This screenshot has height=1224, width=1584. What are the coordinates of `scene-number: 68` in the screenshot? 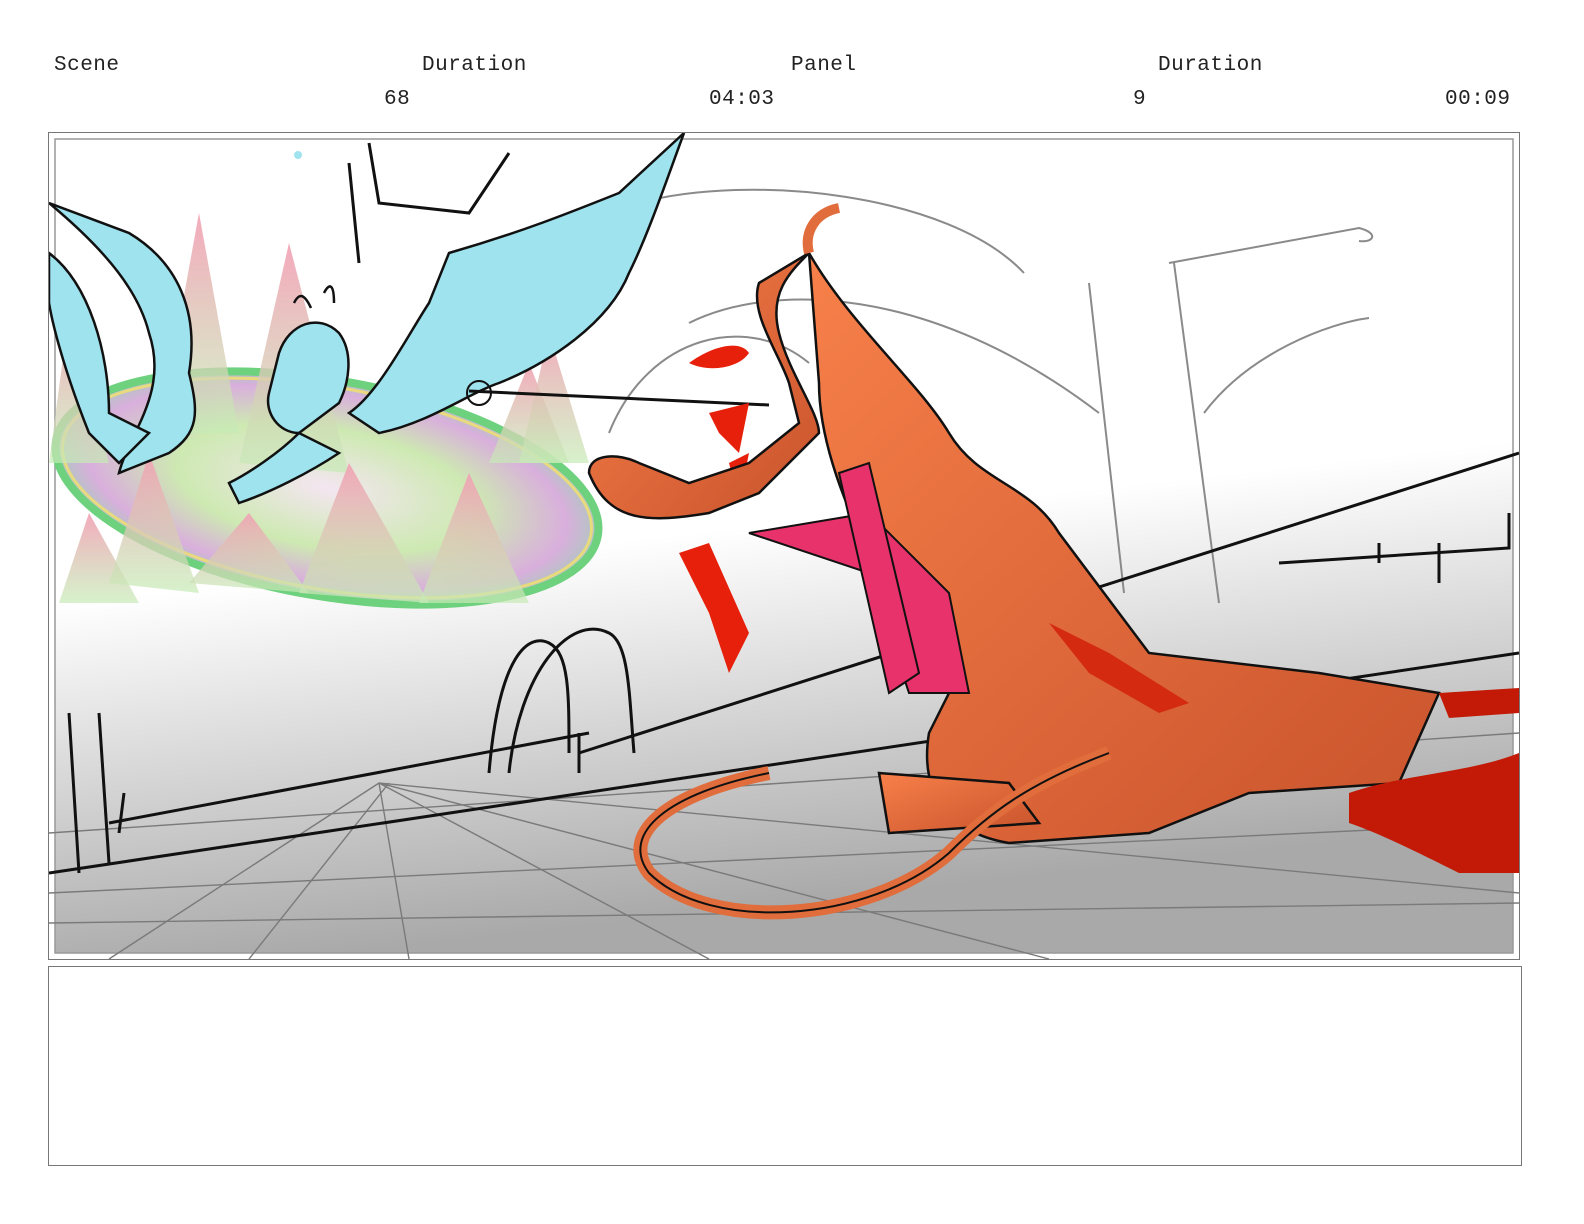 It's located at (397, 99).